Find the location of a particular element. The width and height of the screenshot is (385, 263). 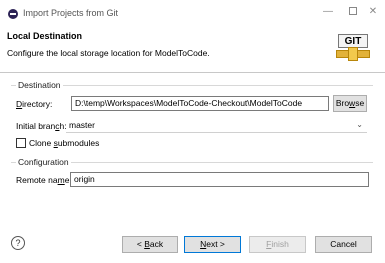

back-button: < Back is located at coordinates (150, 244).